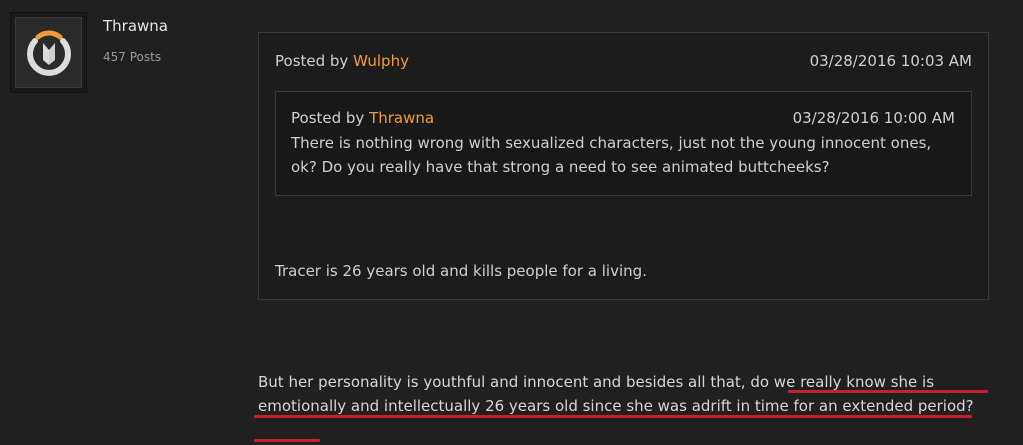 The width and height of the screenshot is (1023, 445). Describe the element at coordinates (873, 118) in the screenshot. I see `inner-quote-date: 03/28/2016 10:00 AM` at that location.